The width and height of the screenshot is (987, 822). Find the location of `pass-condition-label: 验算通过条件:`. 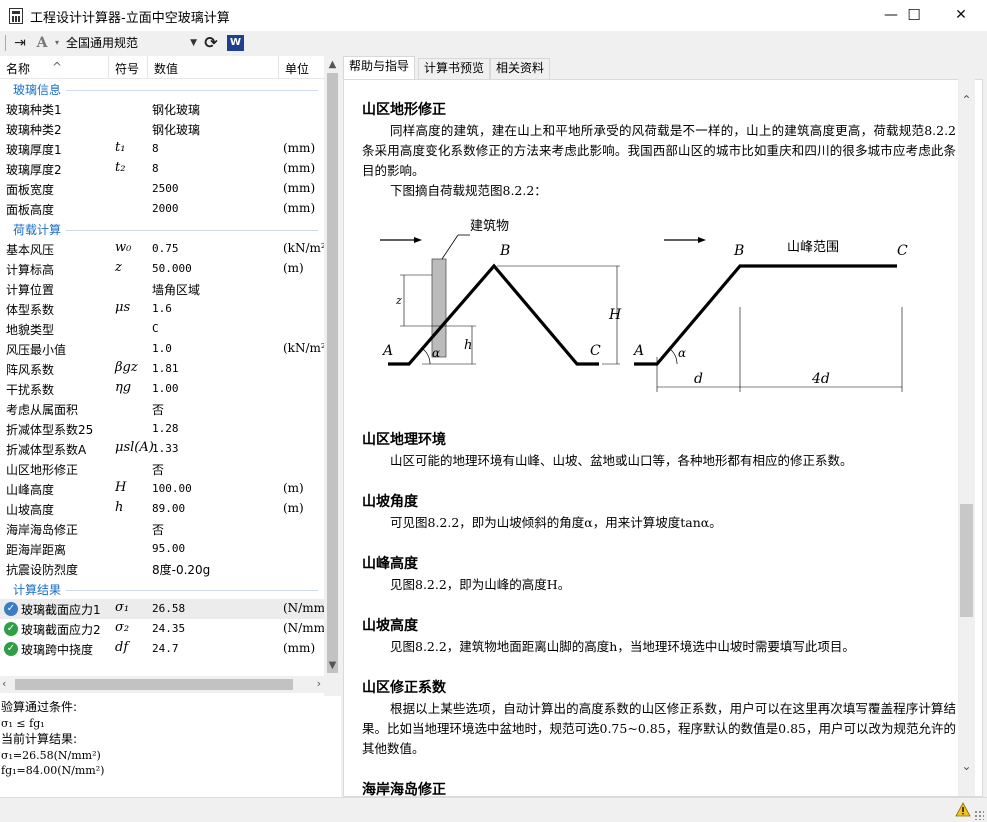

pass-condition-label: 验算通过条件: is located at coordinates (39, 707).